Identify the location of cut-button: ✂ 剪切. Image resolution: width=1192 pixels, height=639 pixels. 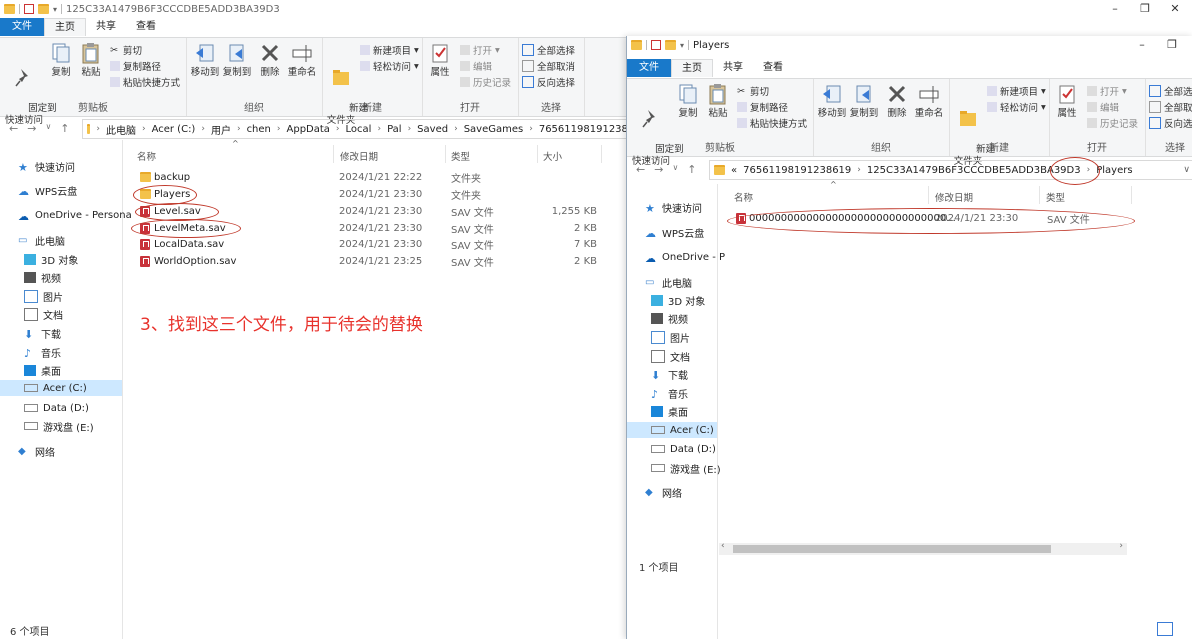
(753, 91).